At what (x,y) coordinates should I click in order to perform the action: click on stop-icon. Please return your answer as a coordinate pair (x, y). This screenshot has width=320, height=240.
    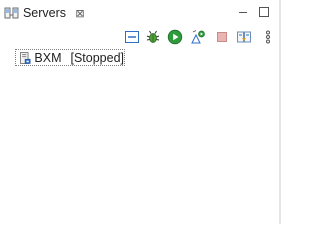
    Looking at the image, I should click on (222, 37).